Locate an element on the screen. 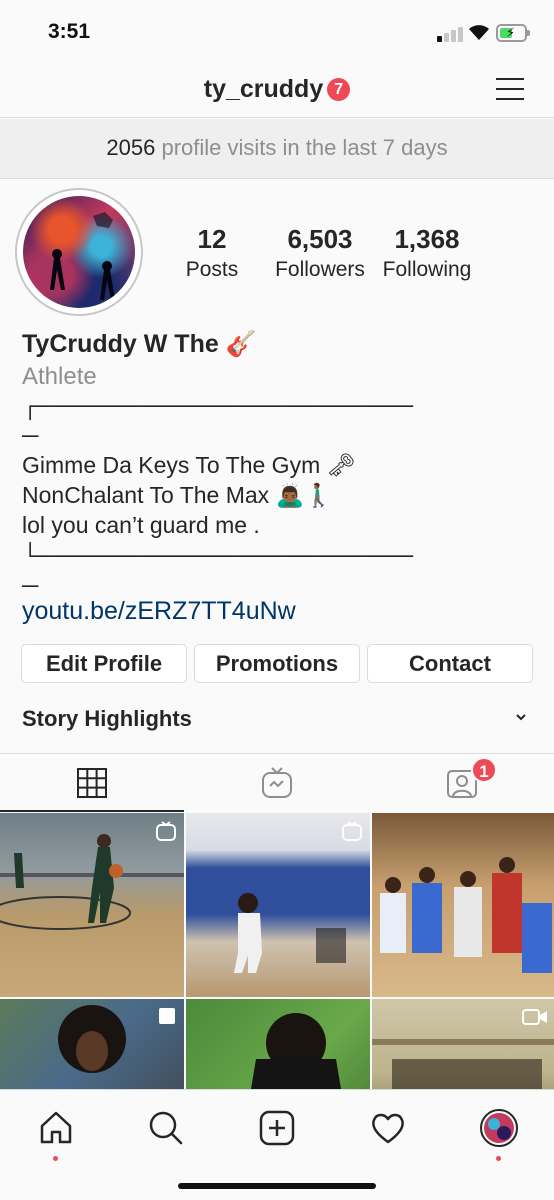  tagged-notification-badge: 1 is located at coordinates (484, 770).